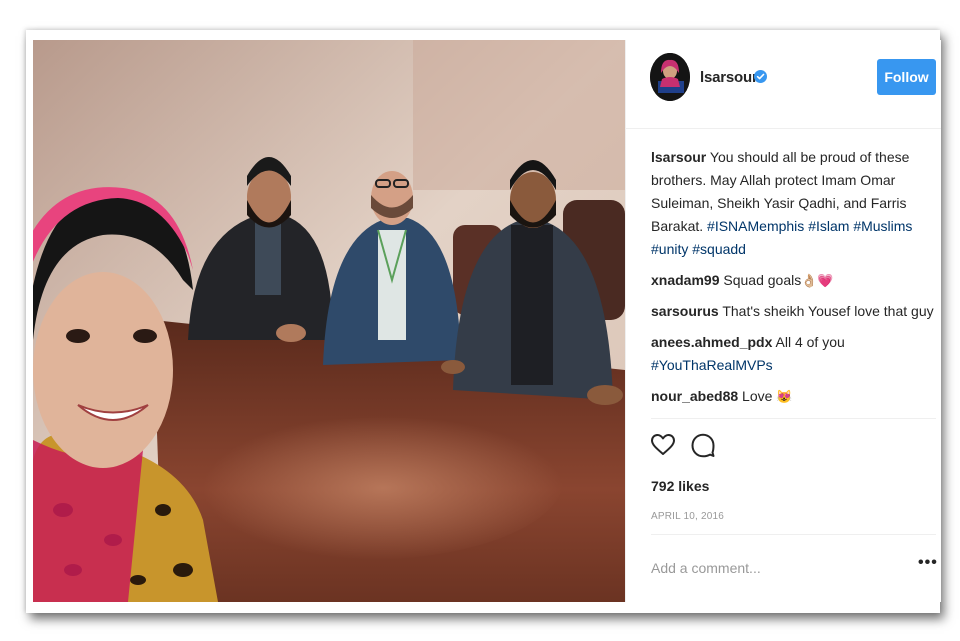 Image resolution: width=960 pixels, height=641 pixels. What do you see at coordinates (669, 249) in the screenshot?
I see `hashtag-link: #unity` at bounding box center [669, 249].